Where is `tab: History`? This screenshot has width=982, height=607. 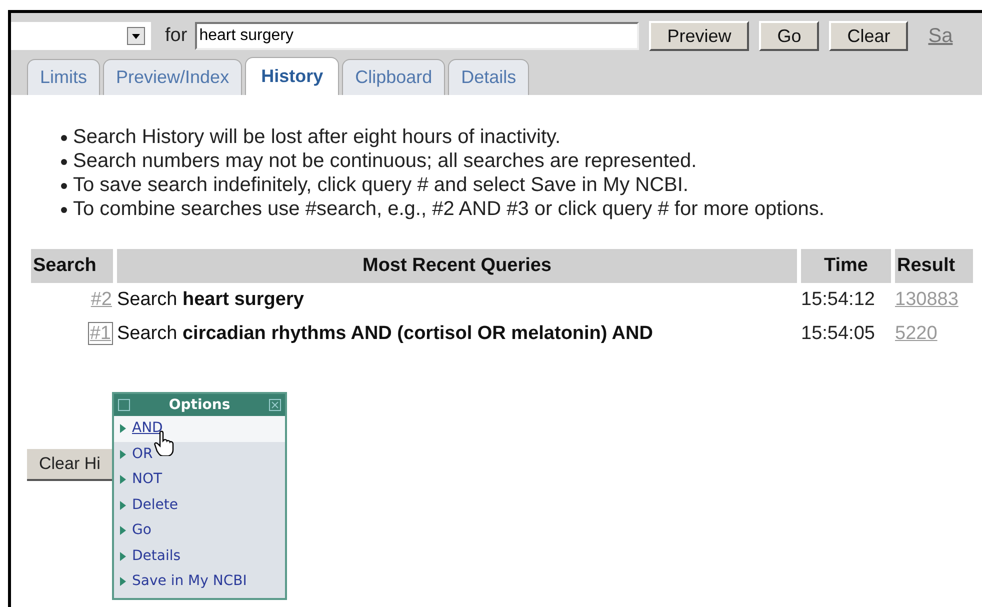
tab: History is located at coordinates (292, 76).